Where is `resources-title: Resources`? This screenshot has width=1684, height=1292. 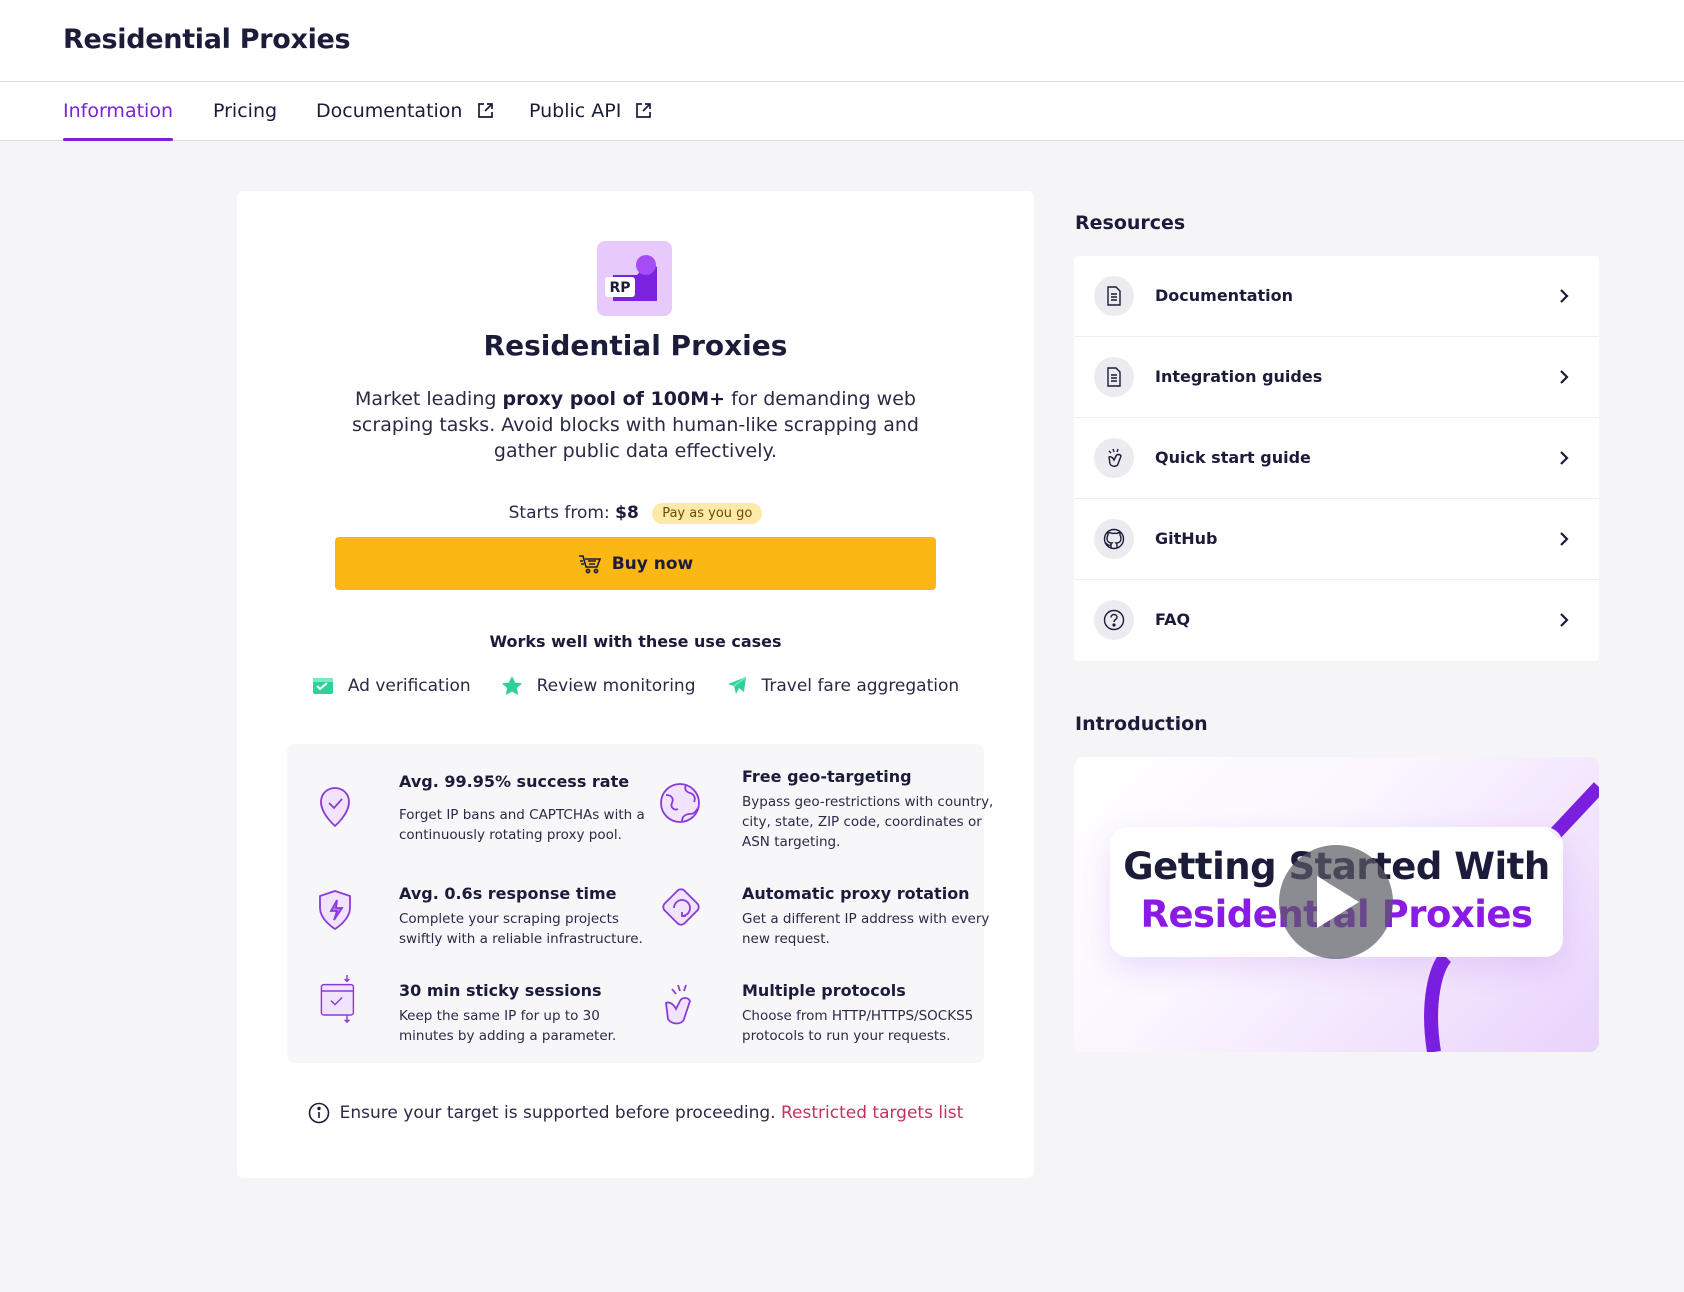 resources-title: Resources is located at coordinates (1130, 223).